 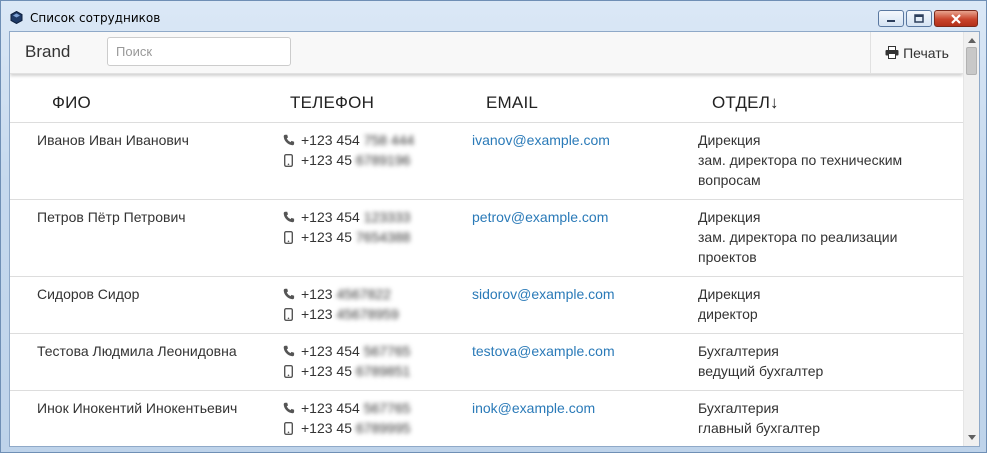 I want to click on maximize-icon, so click(x=919, y=18).